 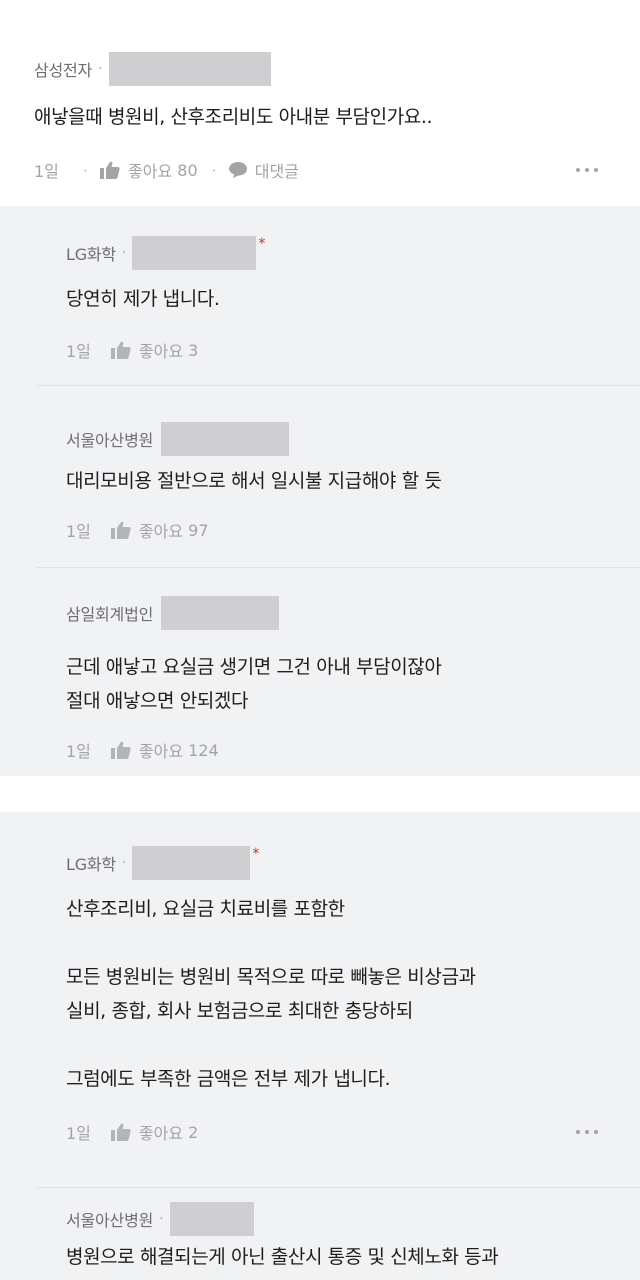 I want to click on reply-text-line-2: 모든 병원비는 병원비 목적으로 따로 빼놓은 비상금과, so click(x=271, y=977).